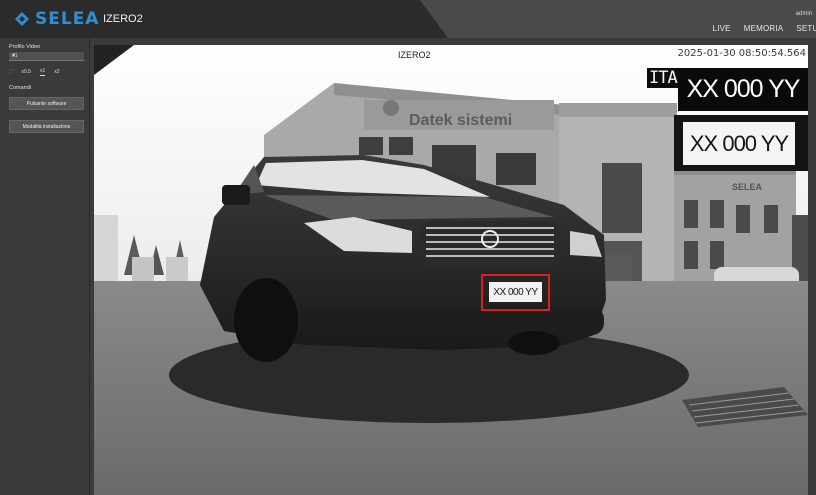 The width and height of the screenshot is (816, 495). I want to click on nav-live: LIVE, so click(722, 28).